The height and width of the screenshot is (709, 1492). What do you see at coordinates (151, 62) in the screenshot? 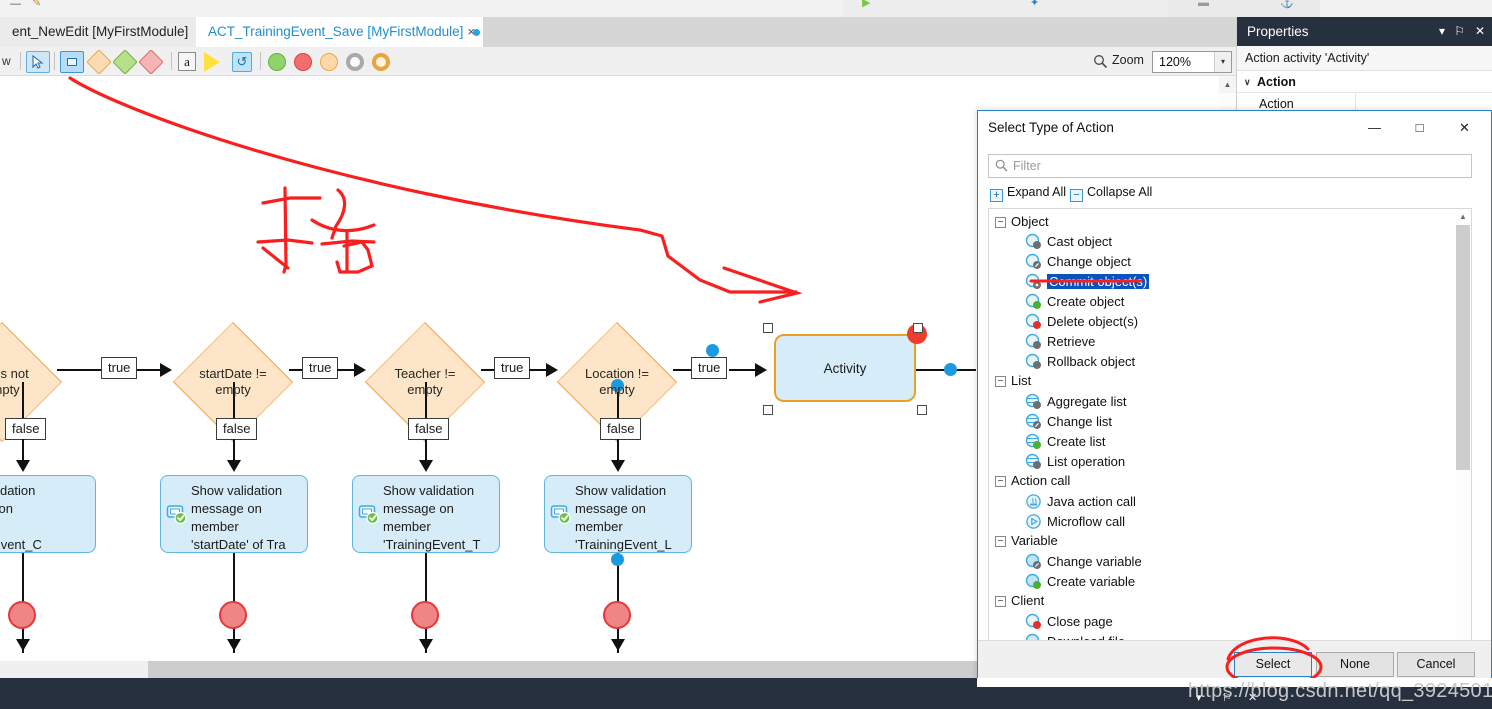
I see `decision-red-icon` at bounding box center [151, 62].